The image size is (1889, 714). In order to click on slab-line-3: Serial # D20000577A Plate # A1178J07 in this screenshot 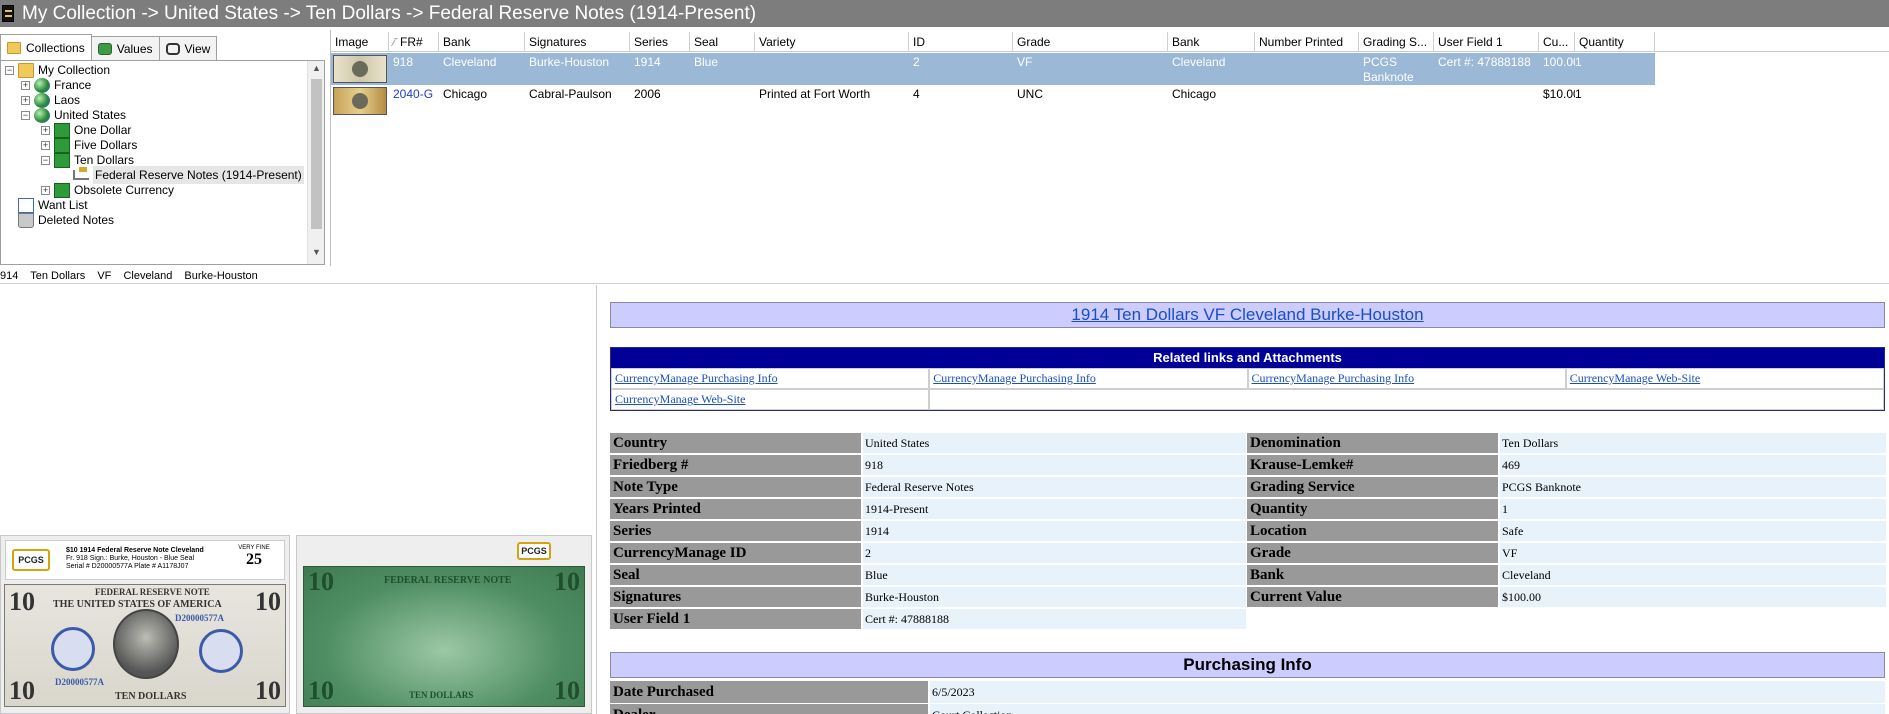, I will do `click(127, 566)`.